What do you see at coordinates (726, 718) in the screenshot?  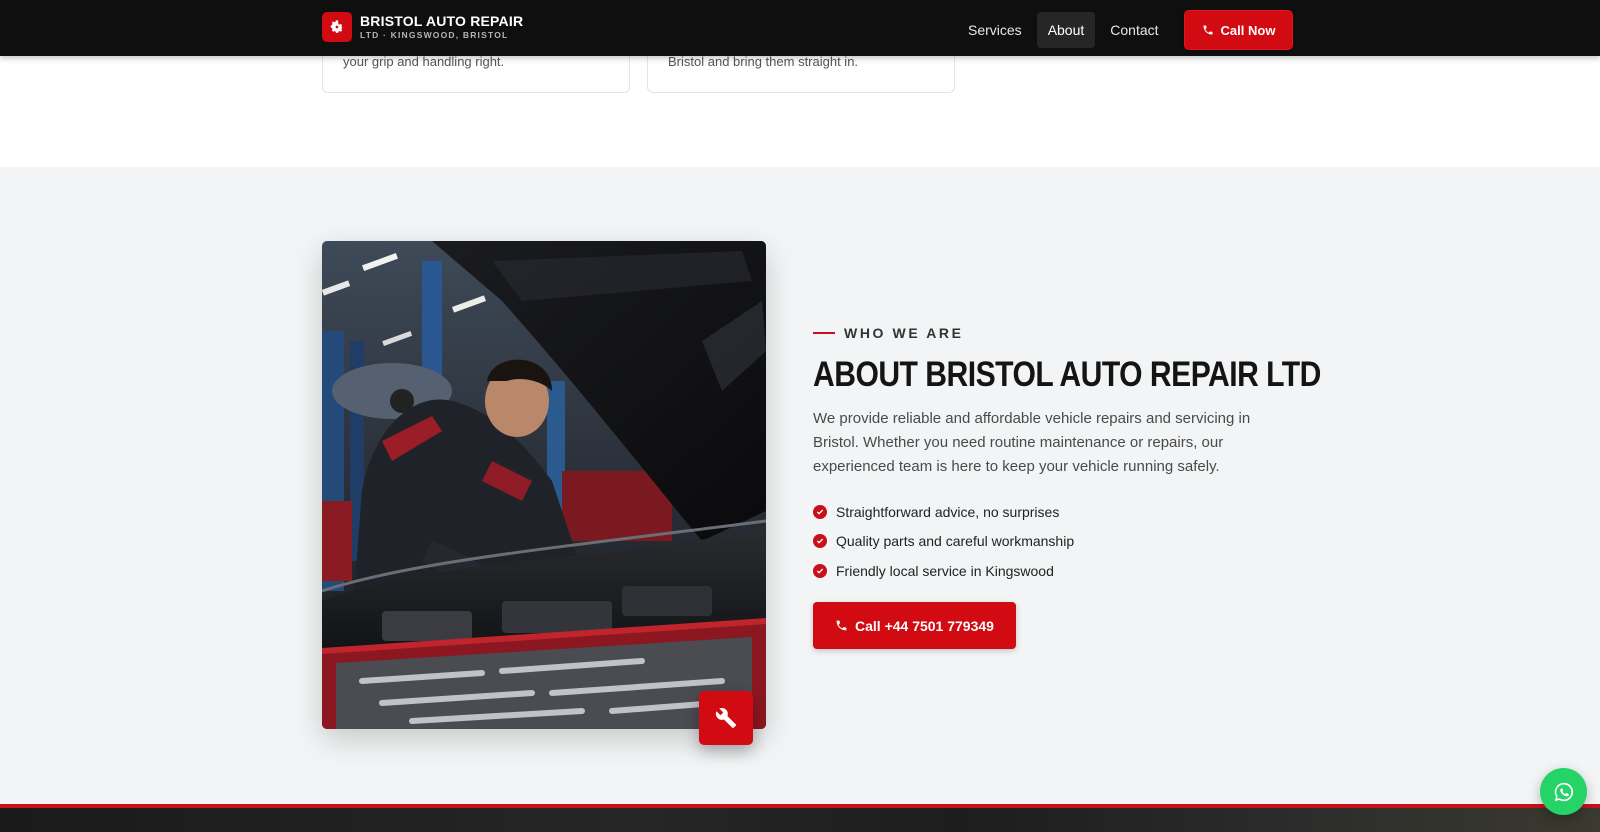 I see `wrench-icon` at bounding box center [726, 718].